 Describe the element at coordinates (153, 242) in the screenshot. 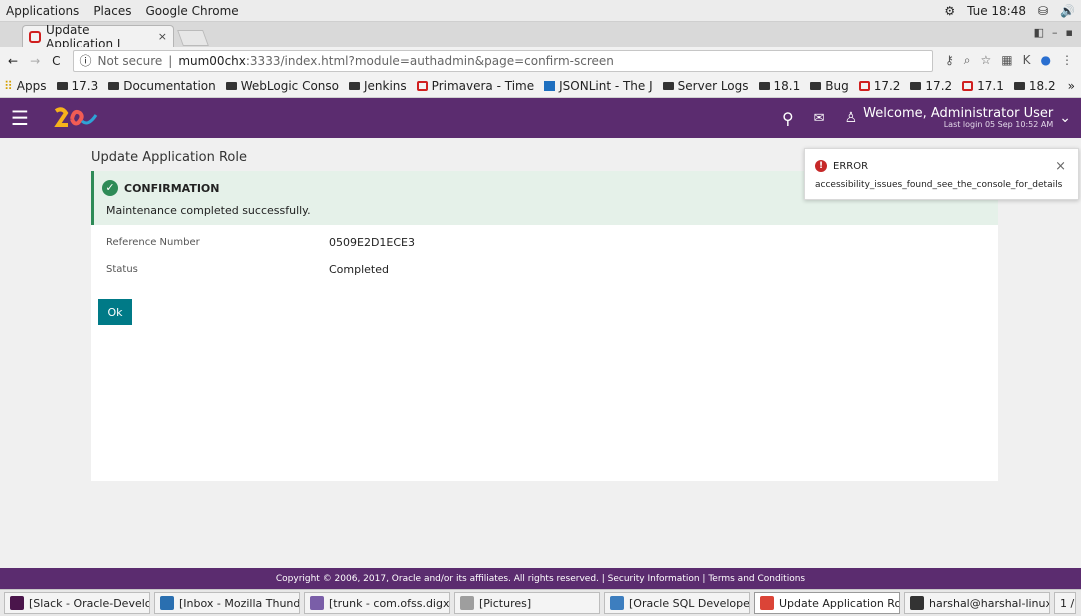

I see `reference-number-label: Reference Number` at that location.